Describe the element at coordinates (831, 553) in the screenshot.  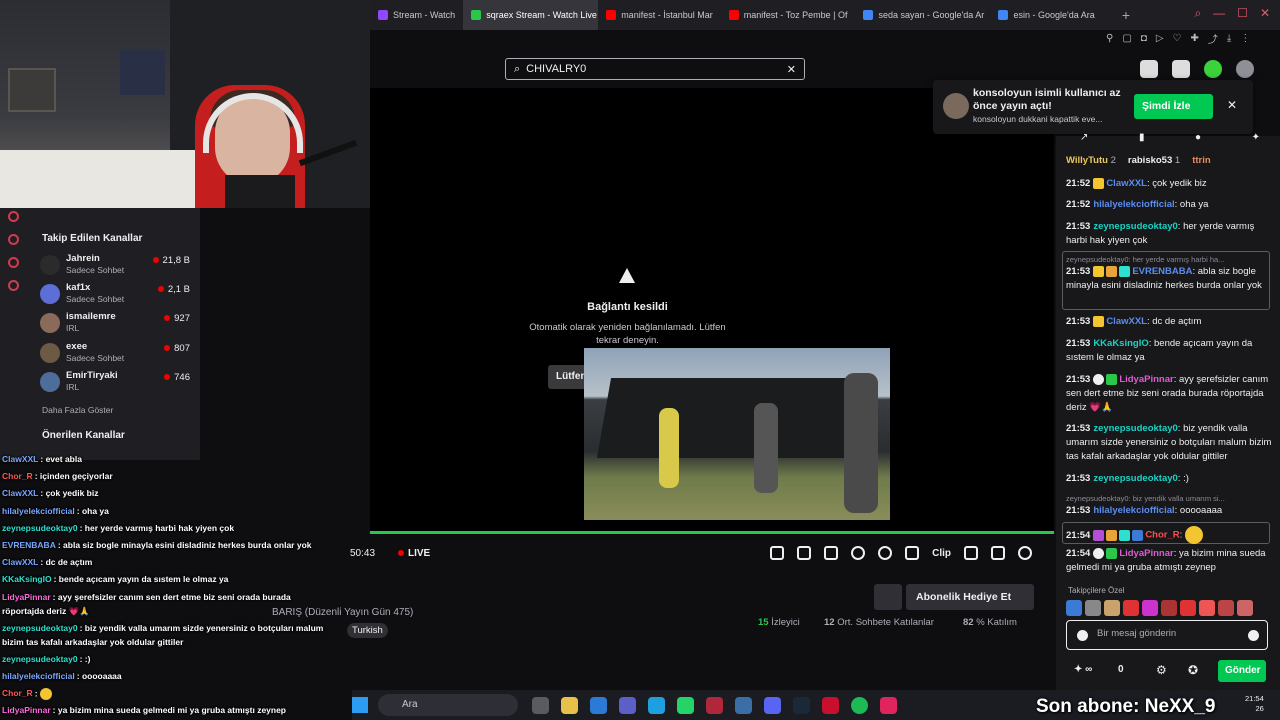
I see `chart-icon` at that location.